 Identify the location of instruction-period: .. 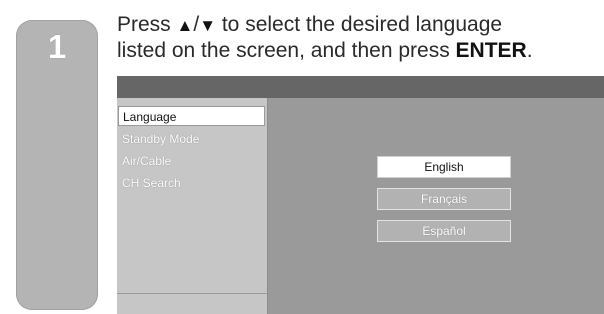
(529, 50).